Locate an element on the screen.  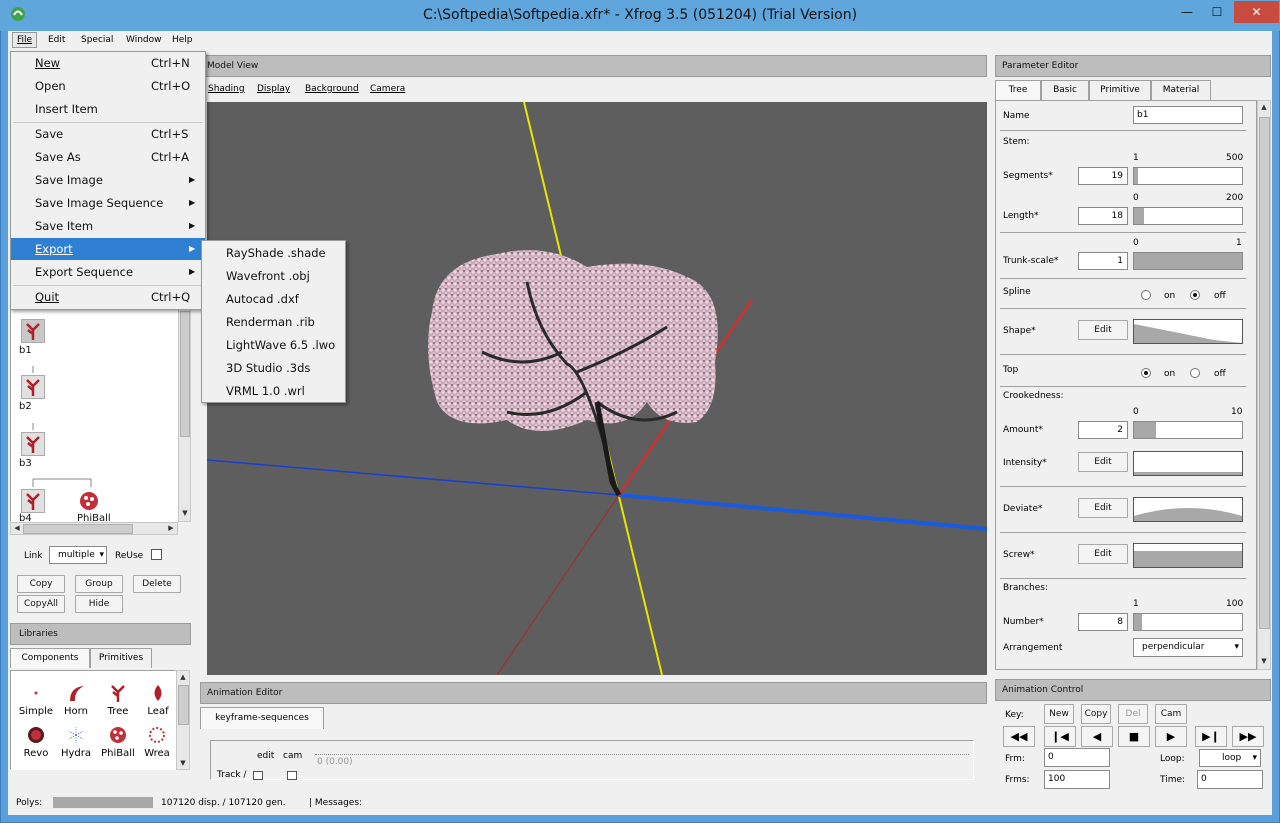
menu-help: Help is located at coordinates (182, 40).